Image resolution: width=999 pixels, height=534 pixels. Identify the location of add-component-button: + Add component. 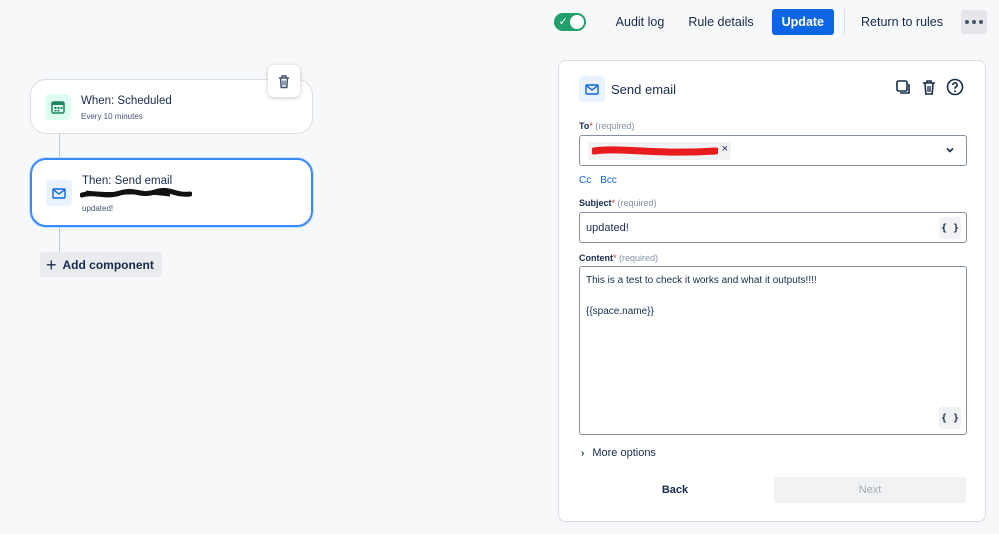
(101, 264).